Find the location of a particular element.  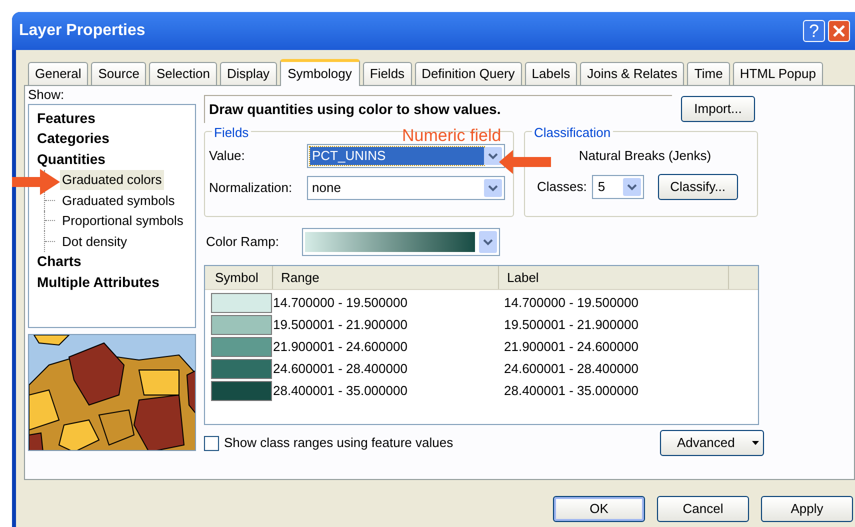

field-label: Value: is located at coordinates (227, 156).